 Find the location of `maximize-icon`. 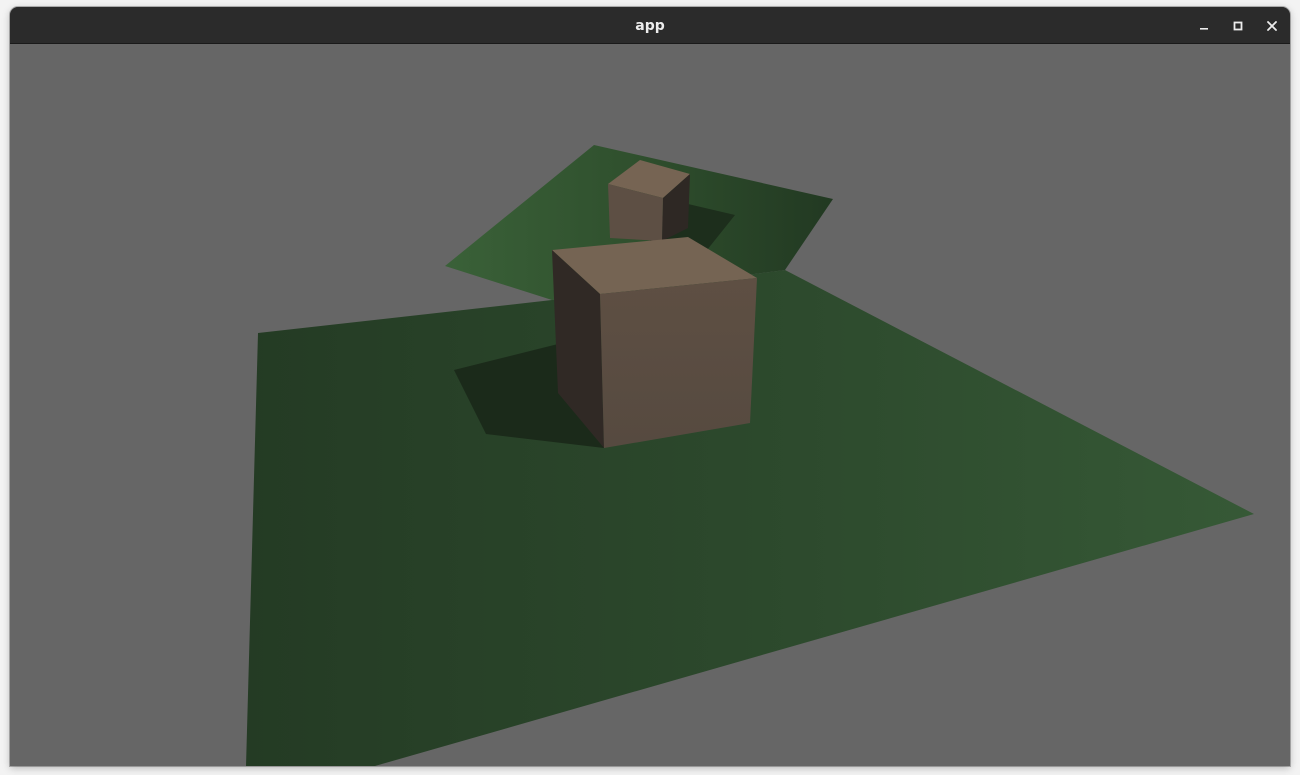

maximize-icon is located at coordinates (1238, 26).